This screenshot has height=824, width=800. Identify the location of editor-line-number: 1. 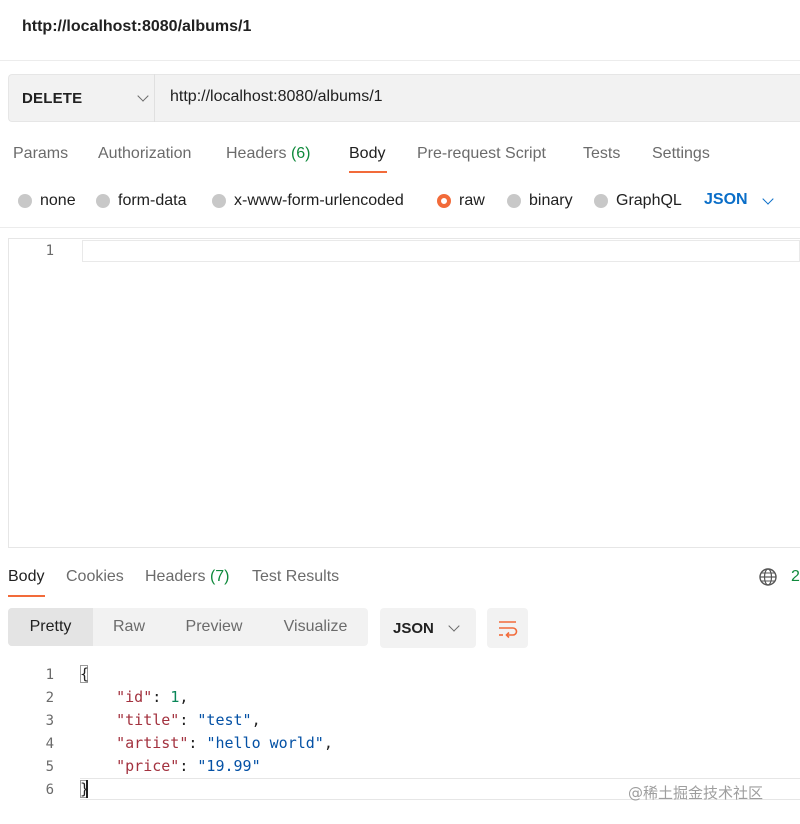
(49, 251).